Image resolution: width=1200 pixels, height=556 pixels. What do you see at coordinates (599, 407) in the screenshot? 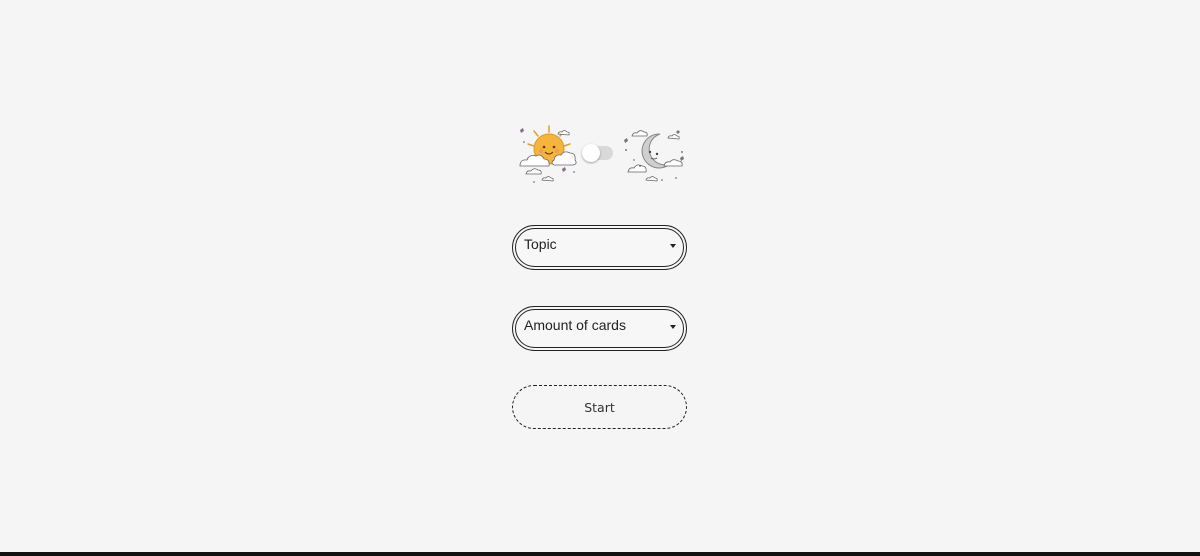
I see `start-button: Start` at bounding box center [599, 407].